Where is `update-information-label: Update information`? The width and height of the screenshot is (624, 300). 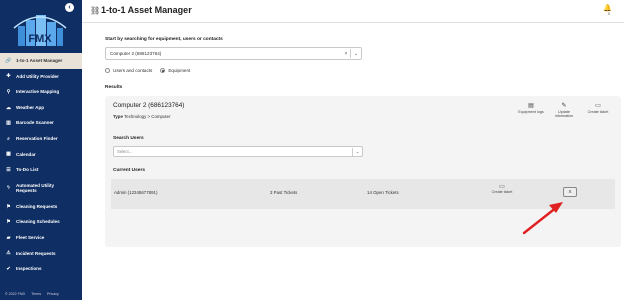
update-information-label: Update information is located at coordinates (564, 114).